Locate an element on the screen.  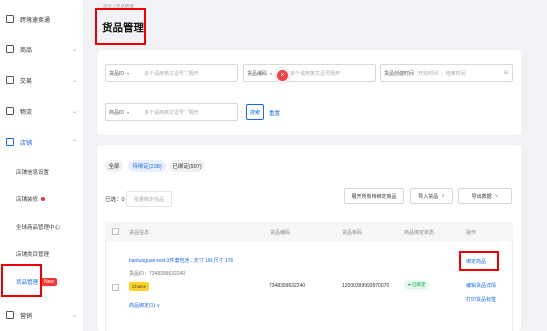
item-id-select: 商品ID ▾ is located at coordinates (123, 112).